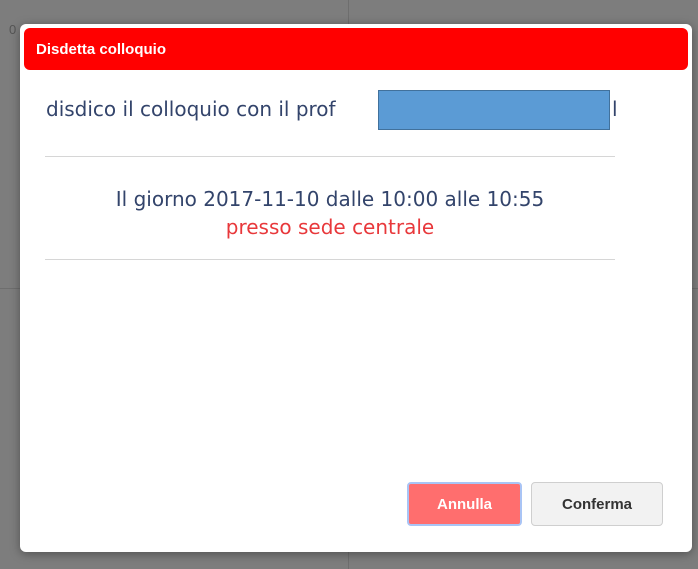 The height and width of the screenshot is (569, 698). What do you see at coordinates (464, 504) in the screenshot?
I see `cancel-button: Annulla` at bounding box center [464, 504].